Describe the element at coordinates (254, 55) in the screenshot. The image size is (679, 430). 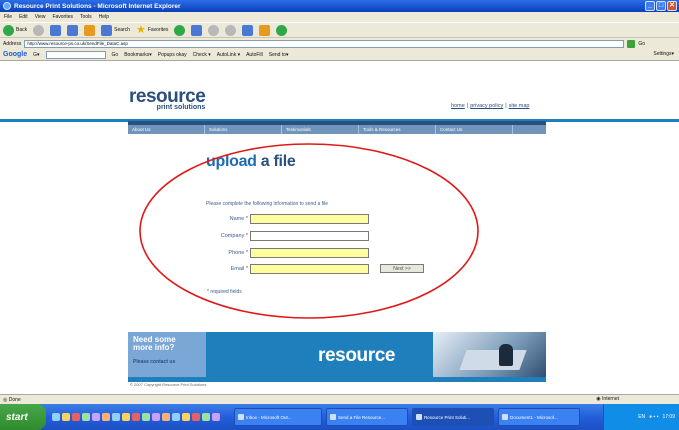
I see `google-autofill-button: AutoFill` at that location.